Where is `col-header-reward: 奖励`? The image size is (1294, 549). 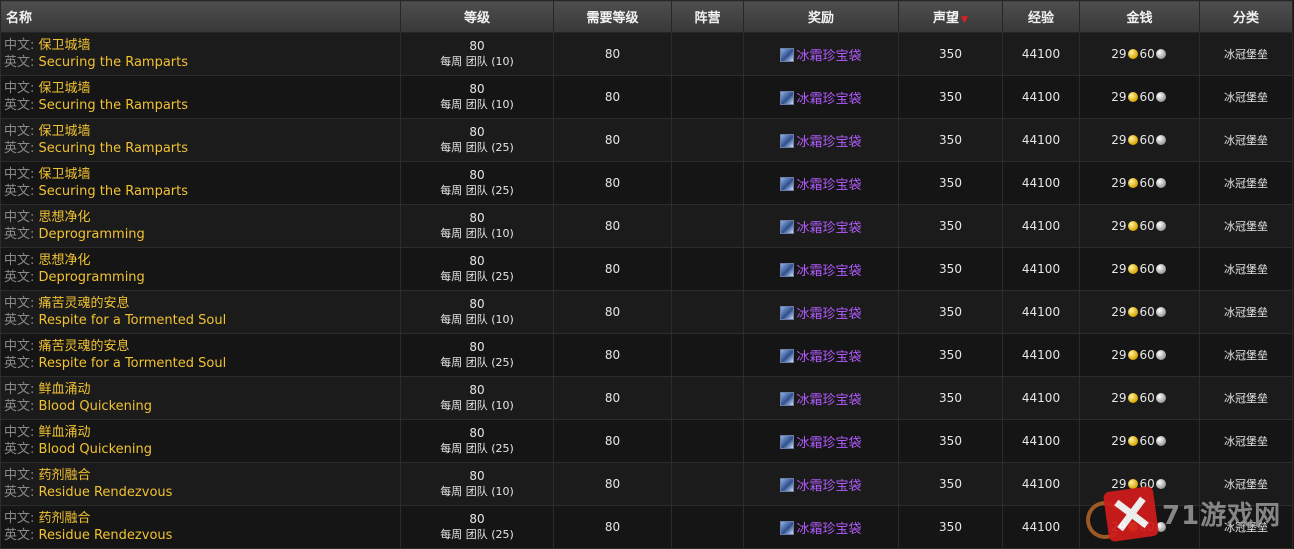 col-header-reward: 奖励 is located at coordinates (821, 16).